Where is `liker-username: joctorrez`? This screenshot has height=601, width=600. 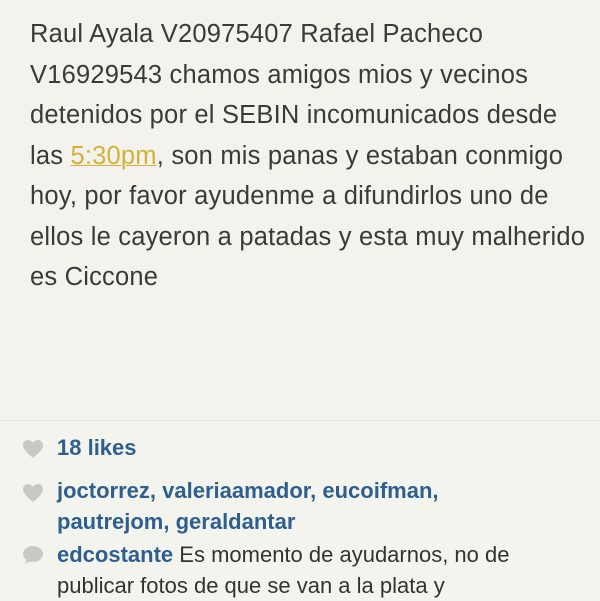 liker-username: joctorrez is located at coordinates (103, 490).